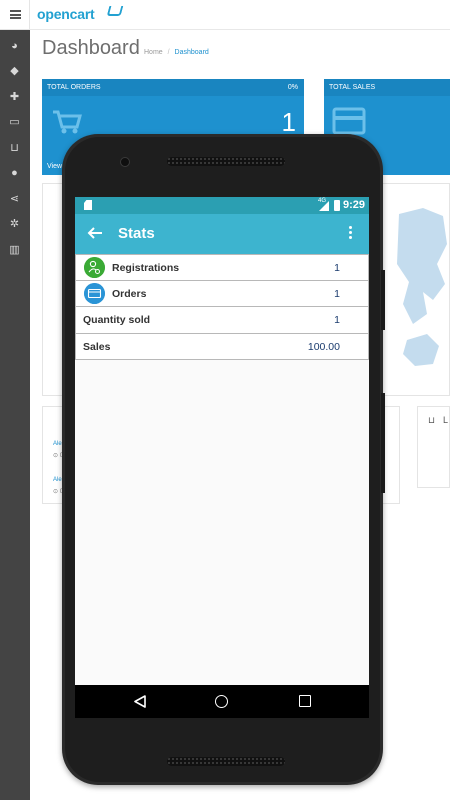 The image size is (450, 800). Describe the element at coordinates (125, 162) in the screenshot. I see `front-camera` at that location.